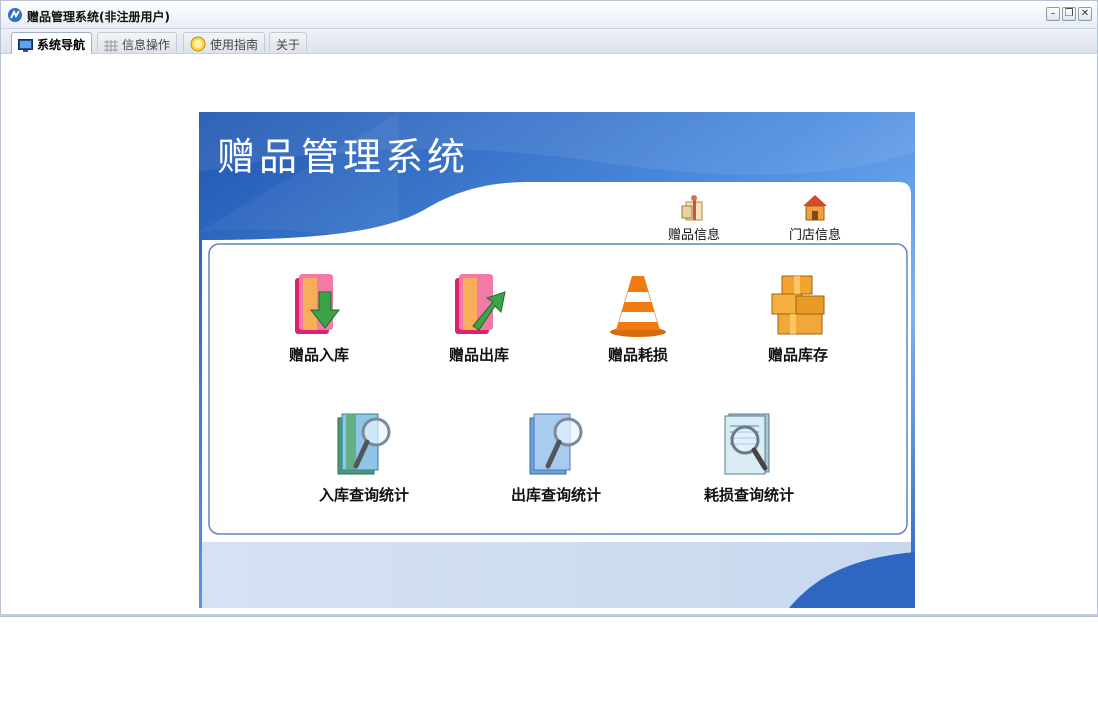 The image size is (1098, 716). What do you see at coordinates (198, 44) in the screenshot?
I see `lightbulb-icon` at bounding box center [198, 44].